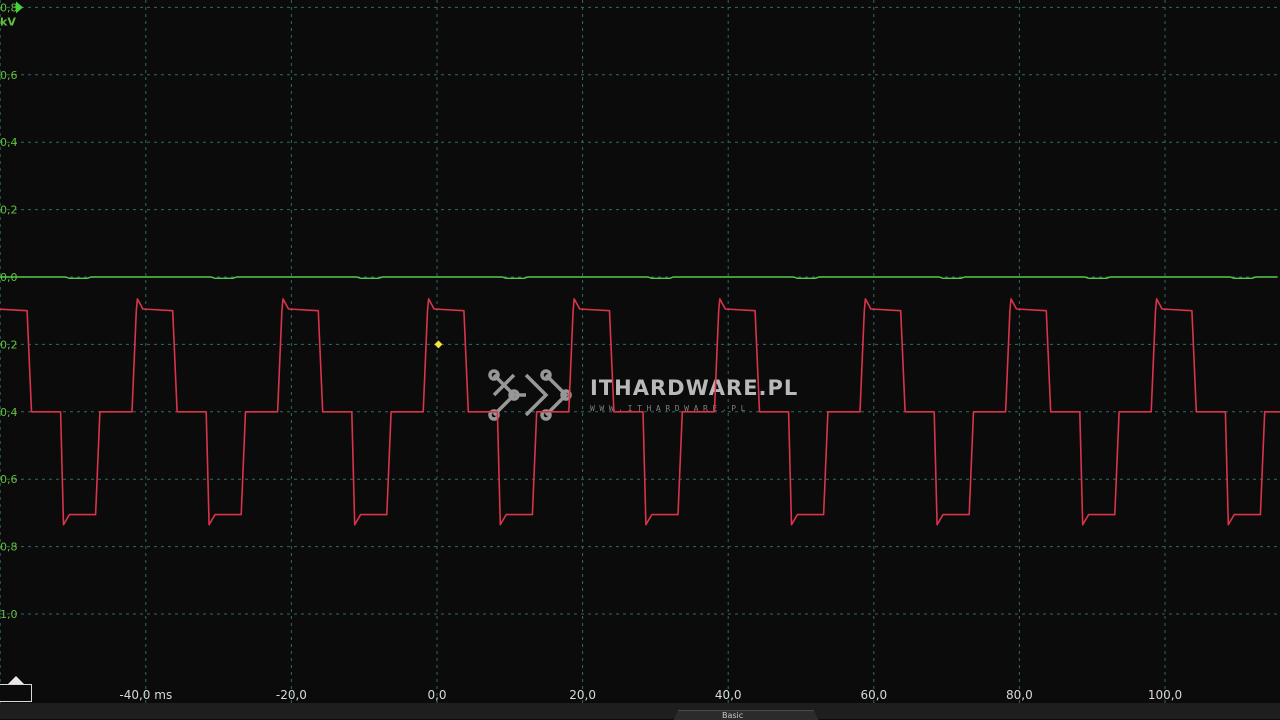 The width and height of the screenshot is (1280, 720). What do you see at coordinates (8, 21) in the screenshot?
I see `y-unit-label: kV` at bounding box center [8, 21].